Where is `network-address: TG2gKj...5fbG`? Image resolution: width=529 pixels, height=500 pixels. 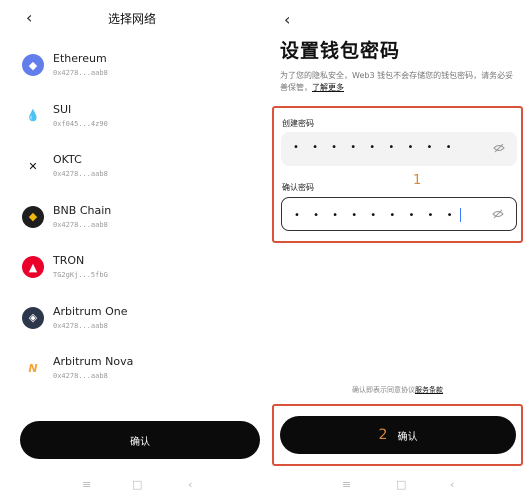
network-address: TG2gKj...5fbG is located at coordinates (80, 275).